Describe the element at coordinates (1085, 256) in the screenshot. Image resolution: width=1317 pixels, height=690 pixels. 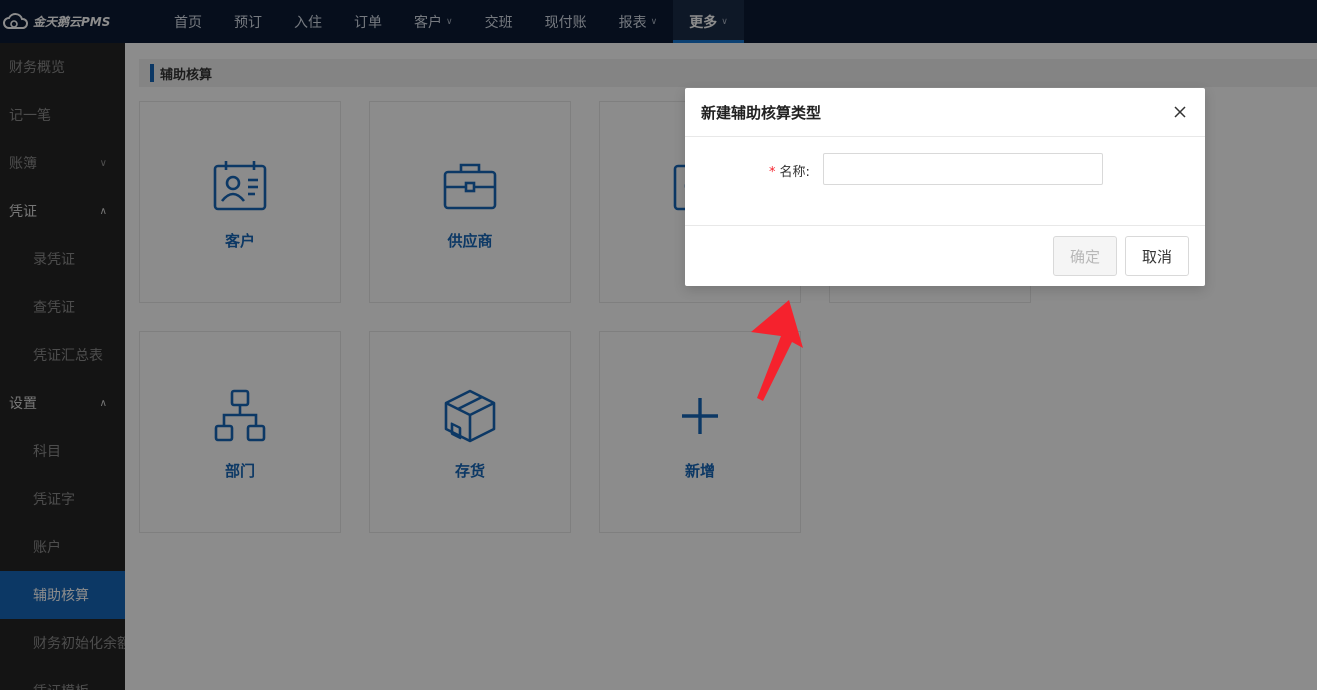
I see `confirm-button: 确定` at that location.